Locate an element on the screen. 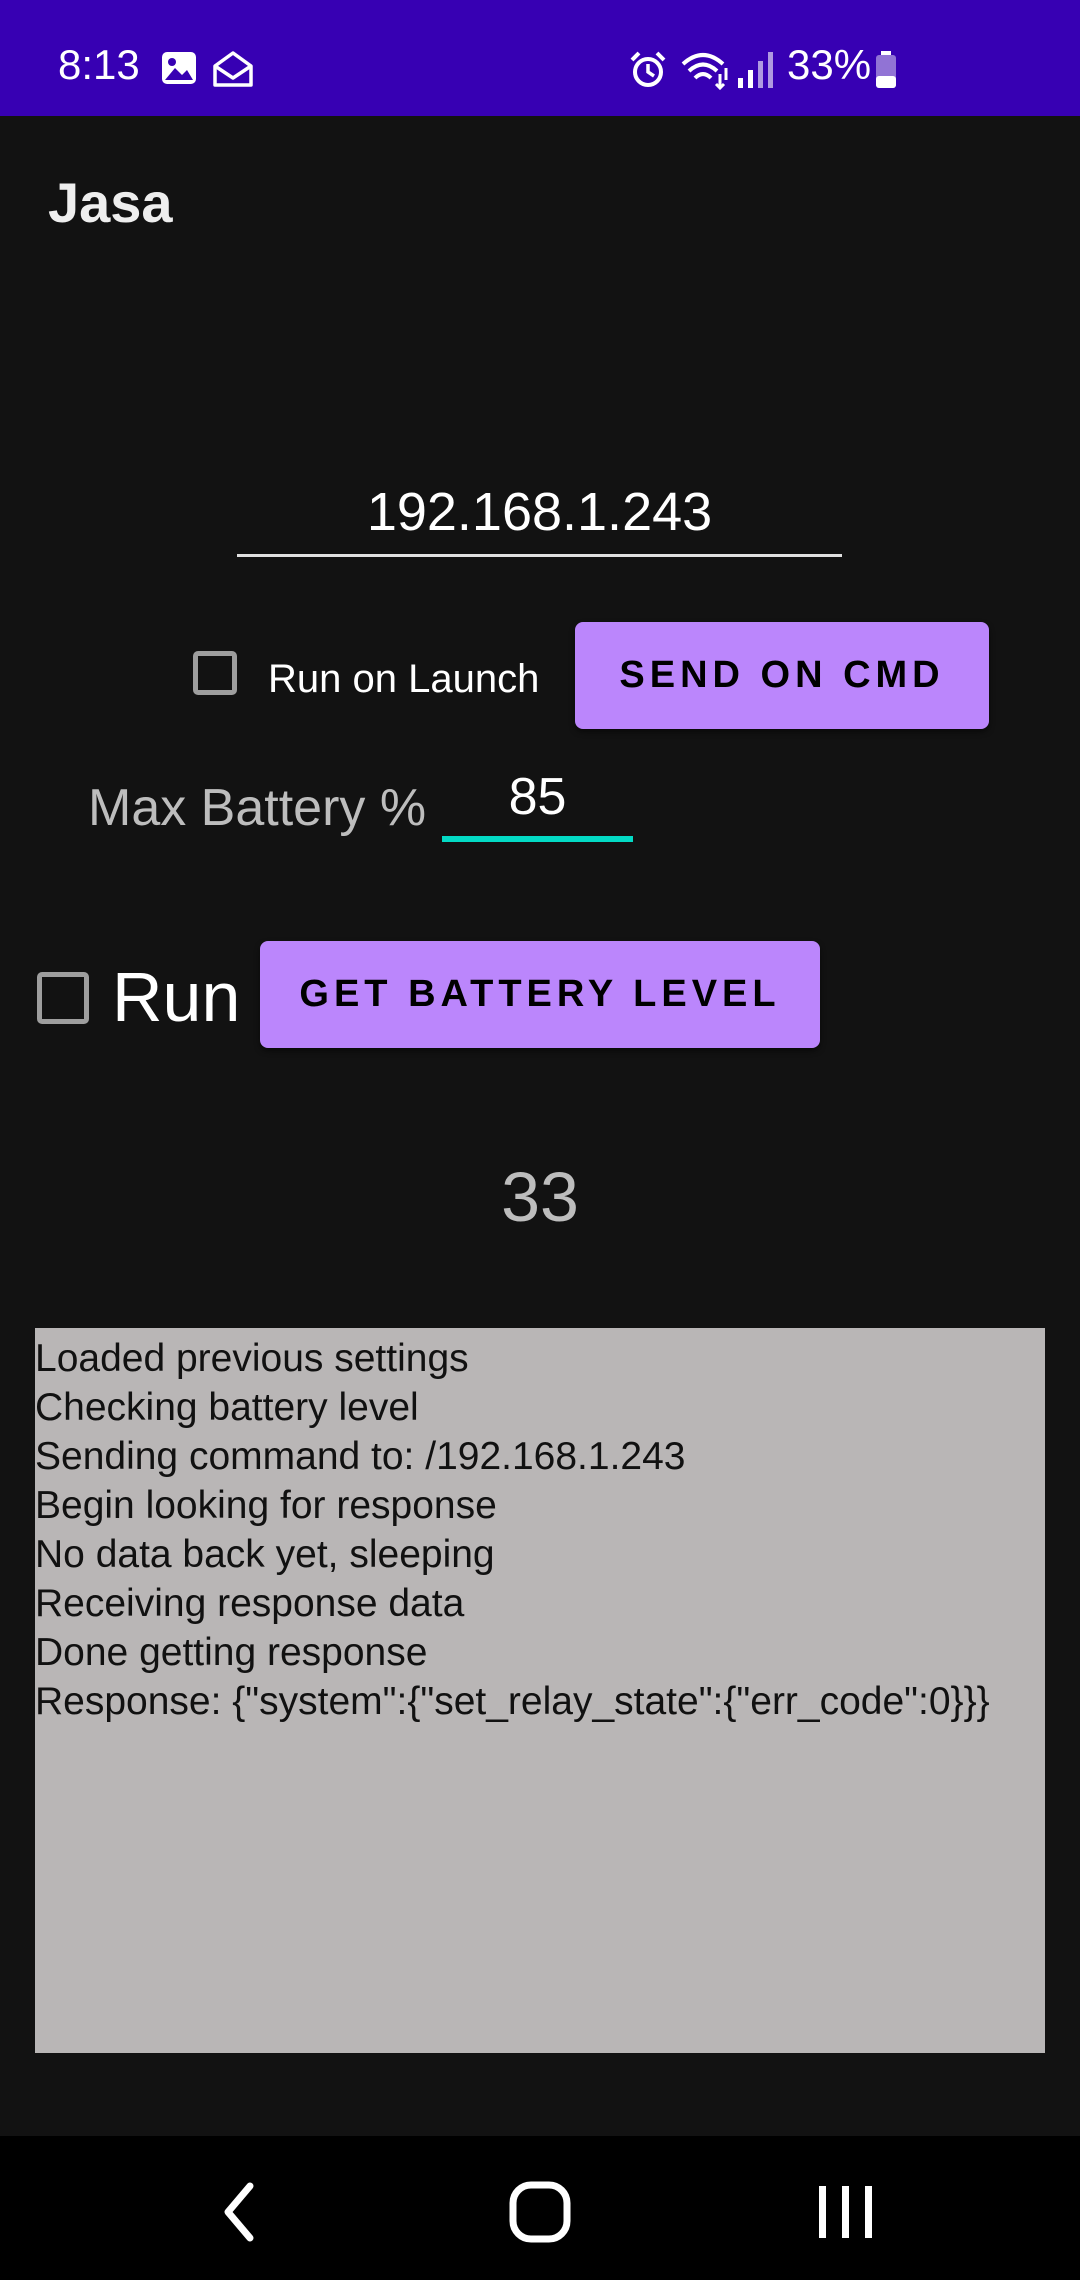 Image resolution: width=1080 pixels, height=2280 pixels. log-line: Begin looking for response is located at coordinates (266, 1505).